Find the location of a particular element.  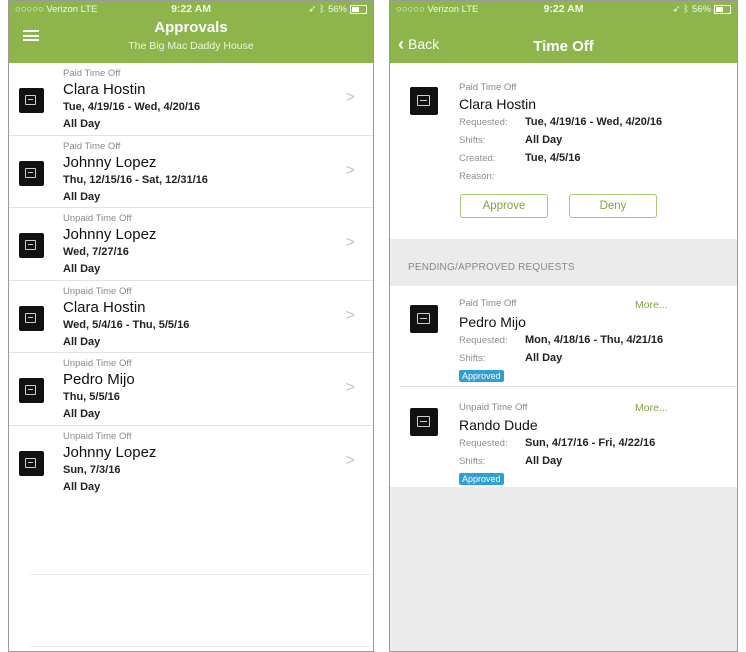

section-header: PENDING/APPROVED REQUESTS is located at coordinates (491, 267).